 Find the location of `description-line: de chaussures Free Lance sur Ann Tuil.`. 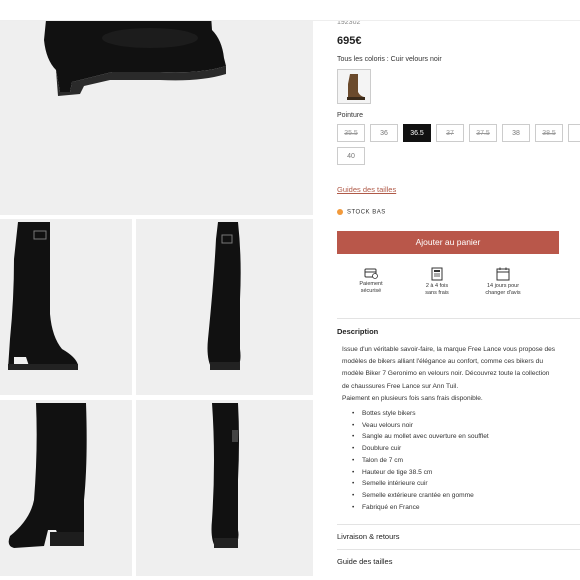

description-line: de chaussures Free Lance sur Ann Tuil. is located at coordinates (400, 386).